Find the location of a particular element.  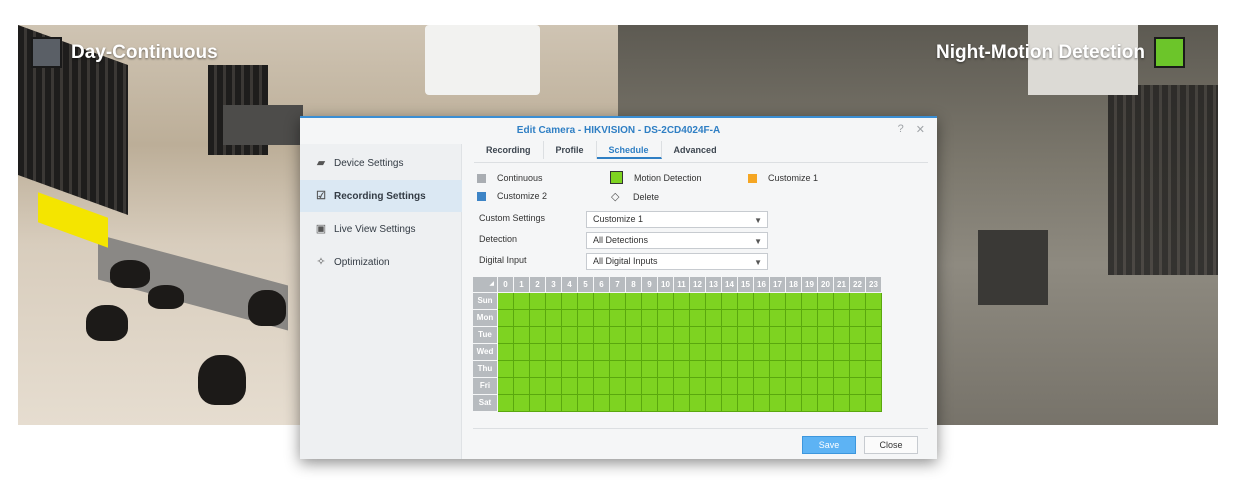

custom-settings-select: Customize 1 ▼ is located at coordinates (677, 219).